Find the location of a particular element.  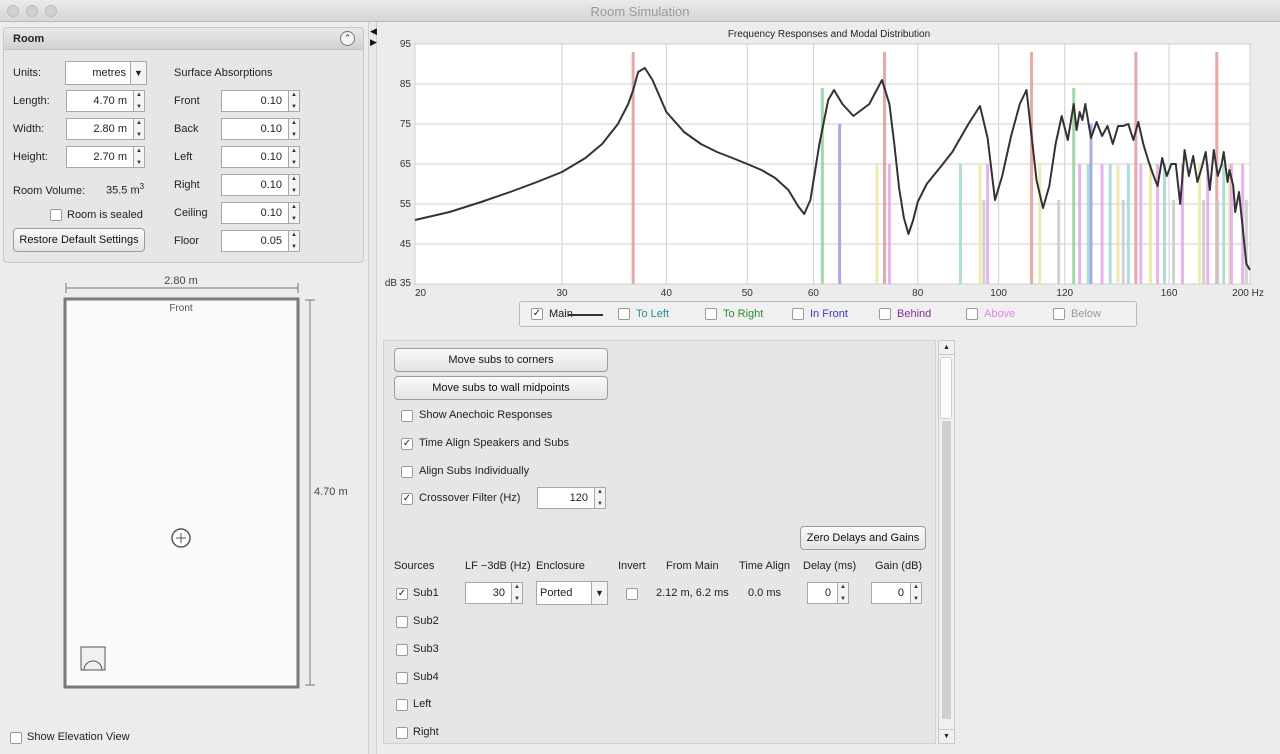

surface-front-field: 0.10 is located at coordinates (255, 101).